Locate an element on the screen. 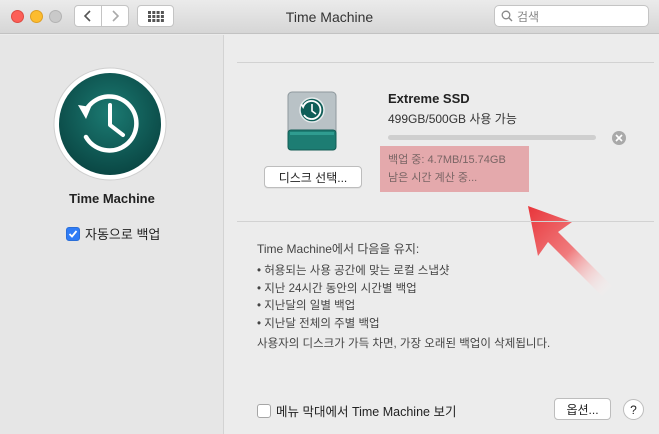 Image resolution: width=659 pixels, height=434 pixels. close-icon is located at coordinates (619, 138).